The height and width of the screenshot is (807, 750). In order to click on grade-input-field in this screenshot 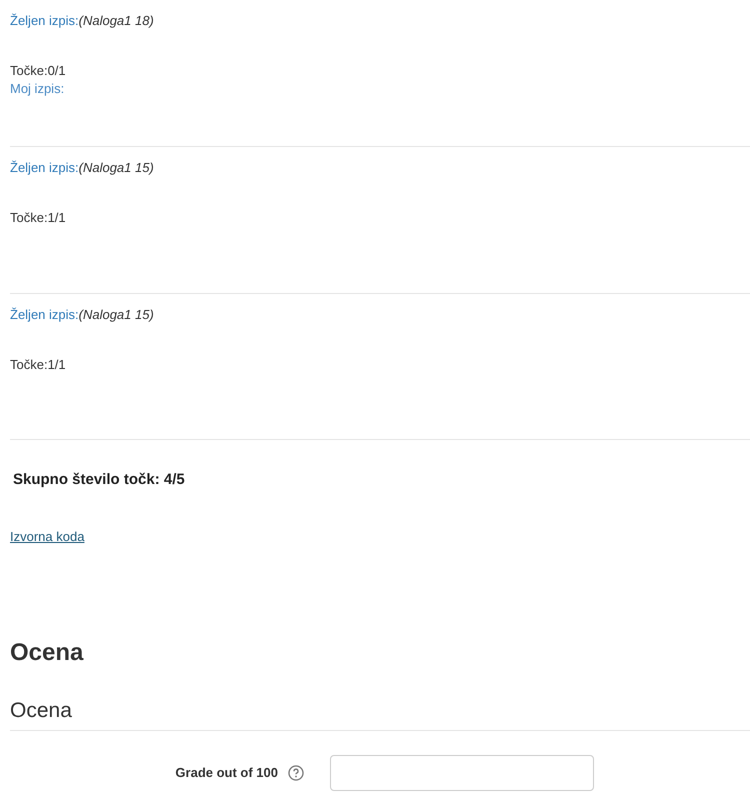, I will do `click(462, 773)`.